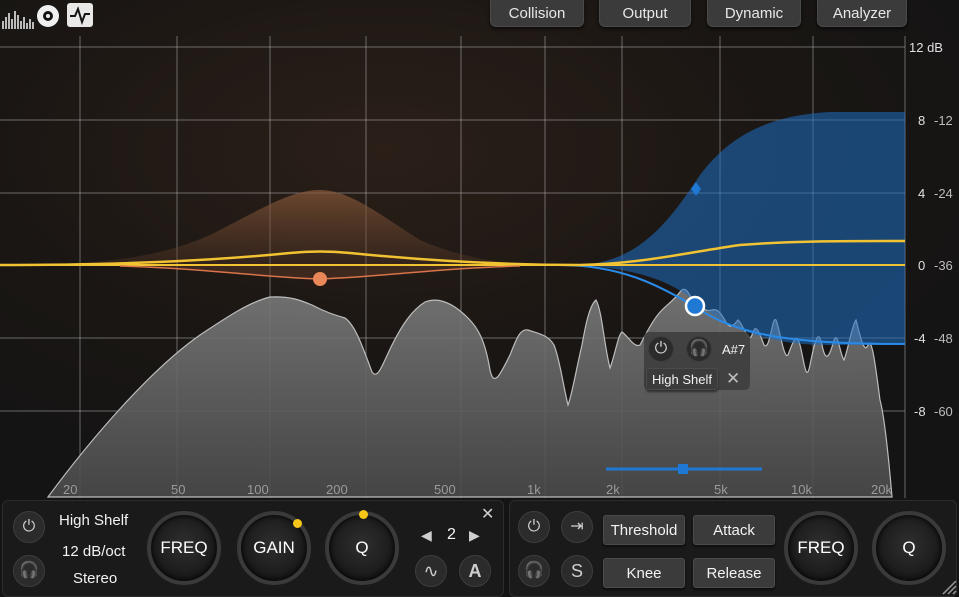  I want to click on dynamic-listen-button: 🎧, so click(534, 571).